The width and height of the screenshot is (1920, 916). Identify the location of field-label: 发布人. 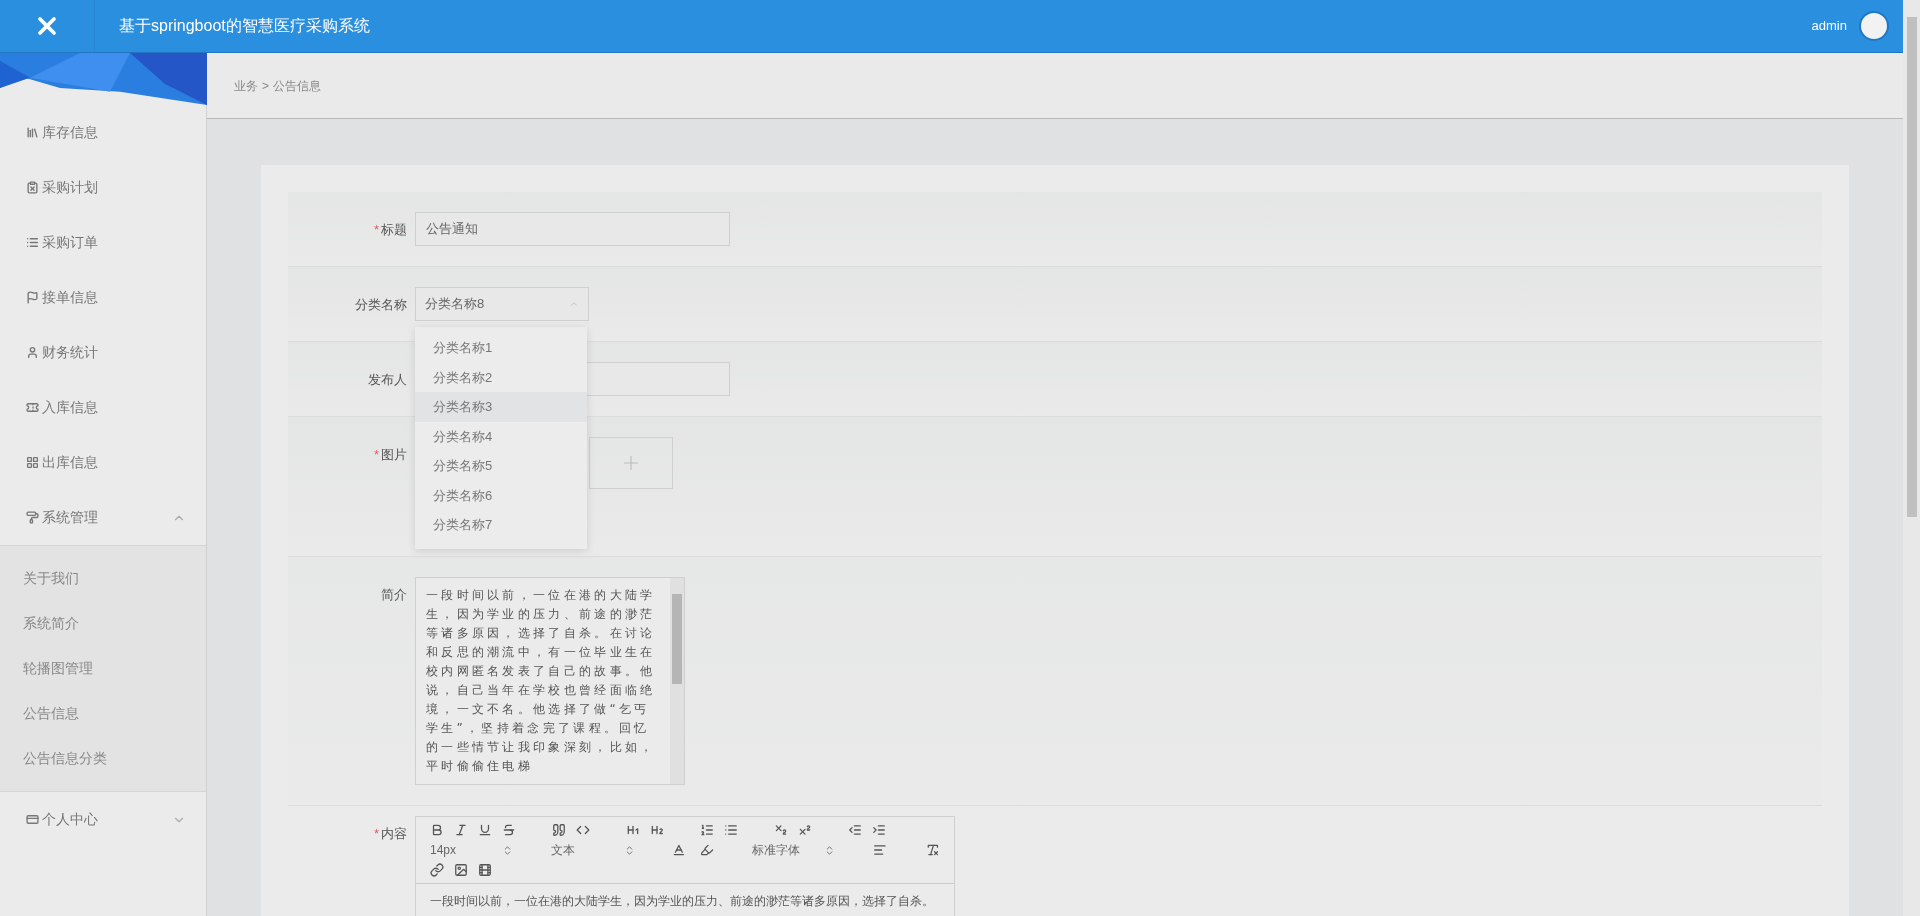
(387, 380).